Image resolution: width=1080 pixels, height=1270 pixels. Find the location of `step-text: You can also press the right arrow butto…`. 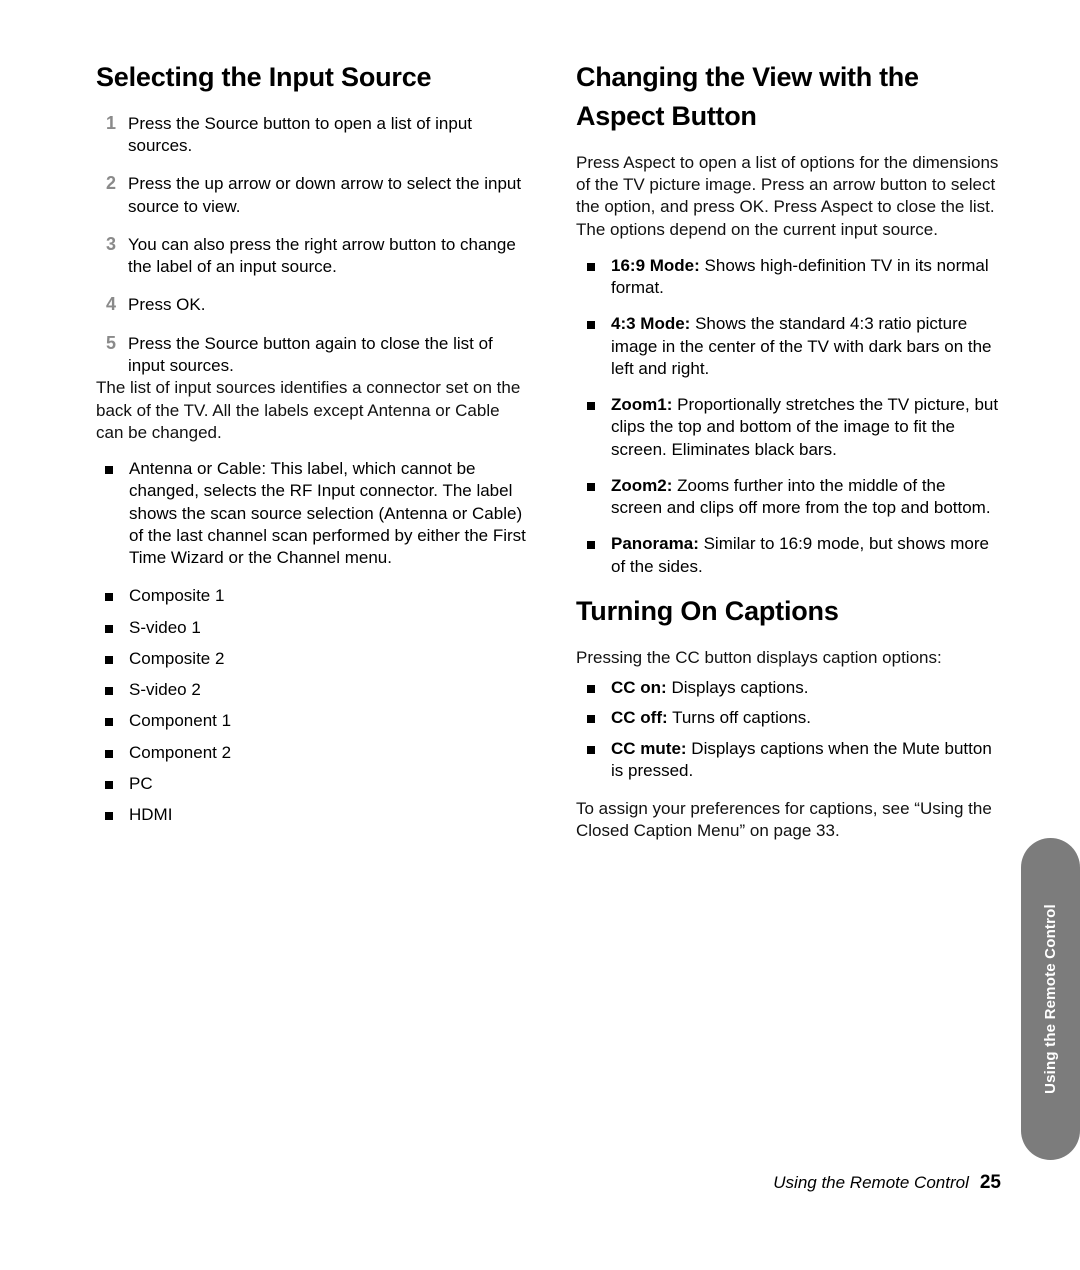

step-text: You can also press the right arrow butto… is located at coordinates (322, 255).